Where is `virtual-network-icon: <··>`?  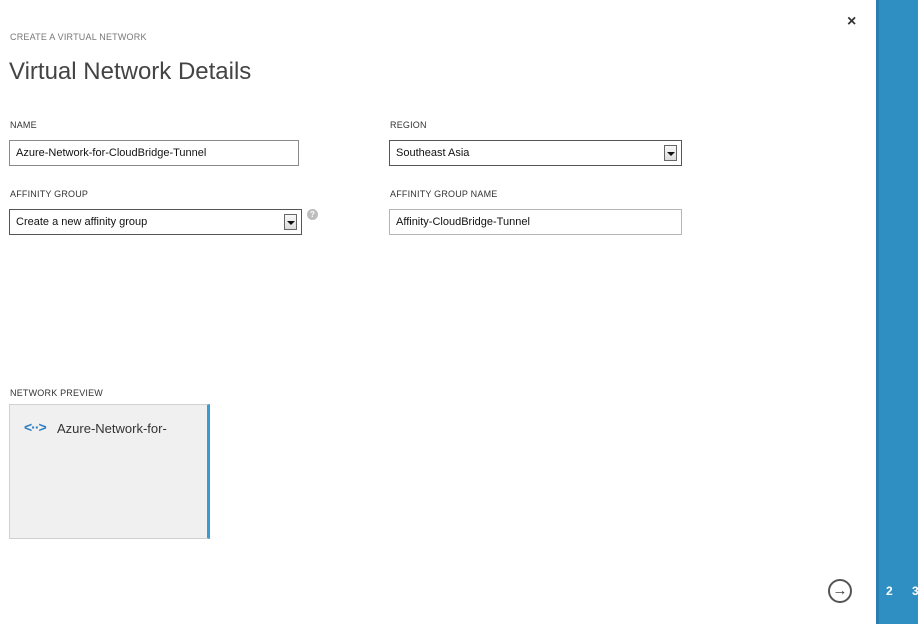
virtual-network-icon: <··> is located at coordinates (35, 427).